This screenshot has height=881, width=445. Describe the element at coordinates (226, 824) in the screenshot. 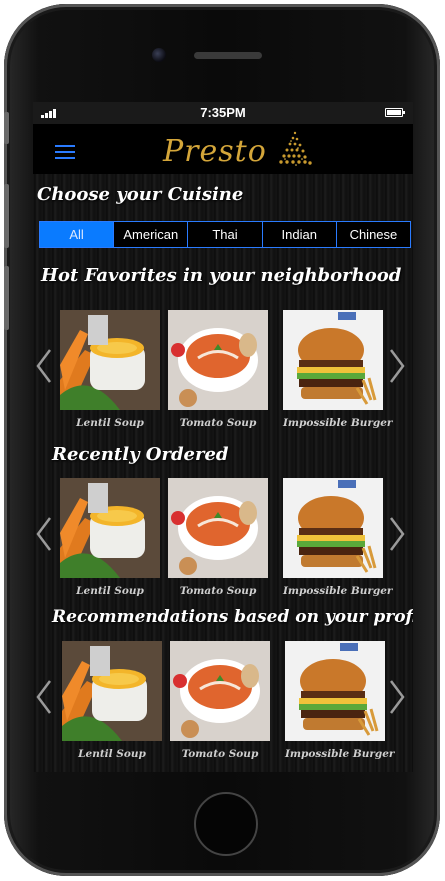

I see `home-button` at that location.